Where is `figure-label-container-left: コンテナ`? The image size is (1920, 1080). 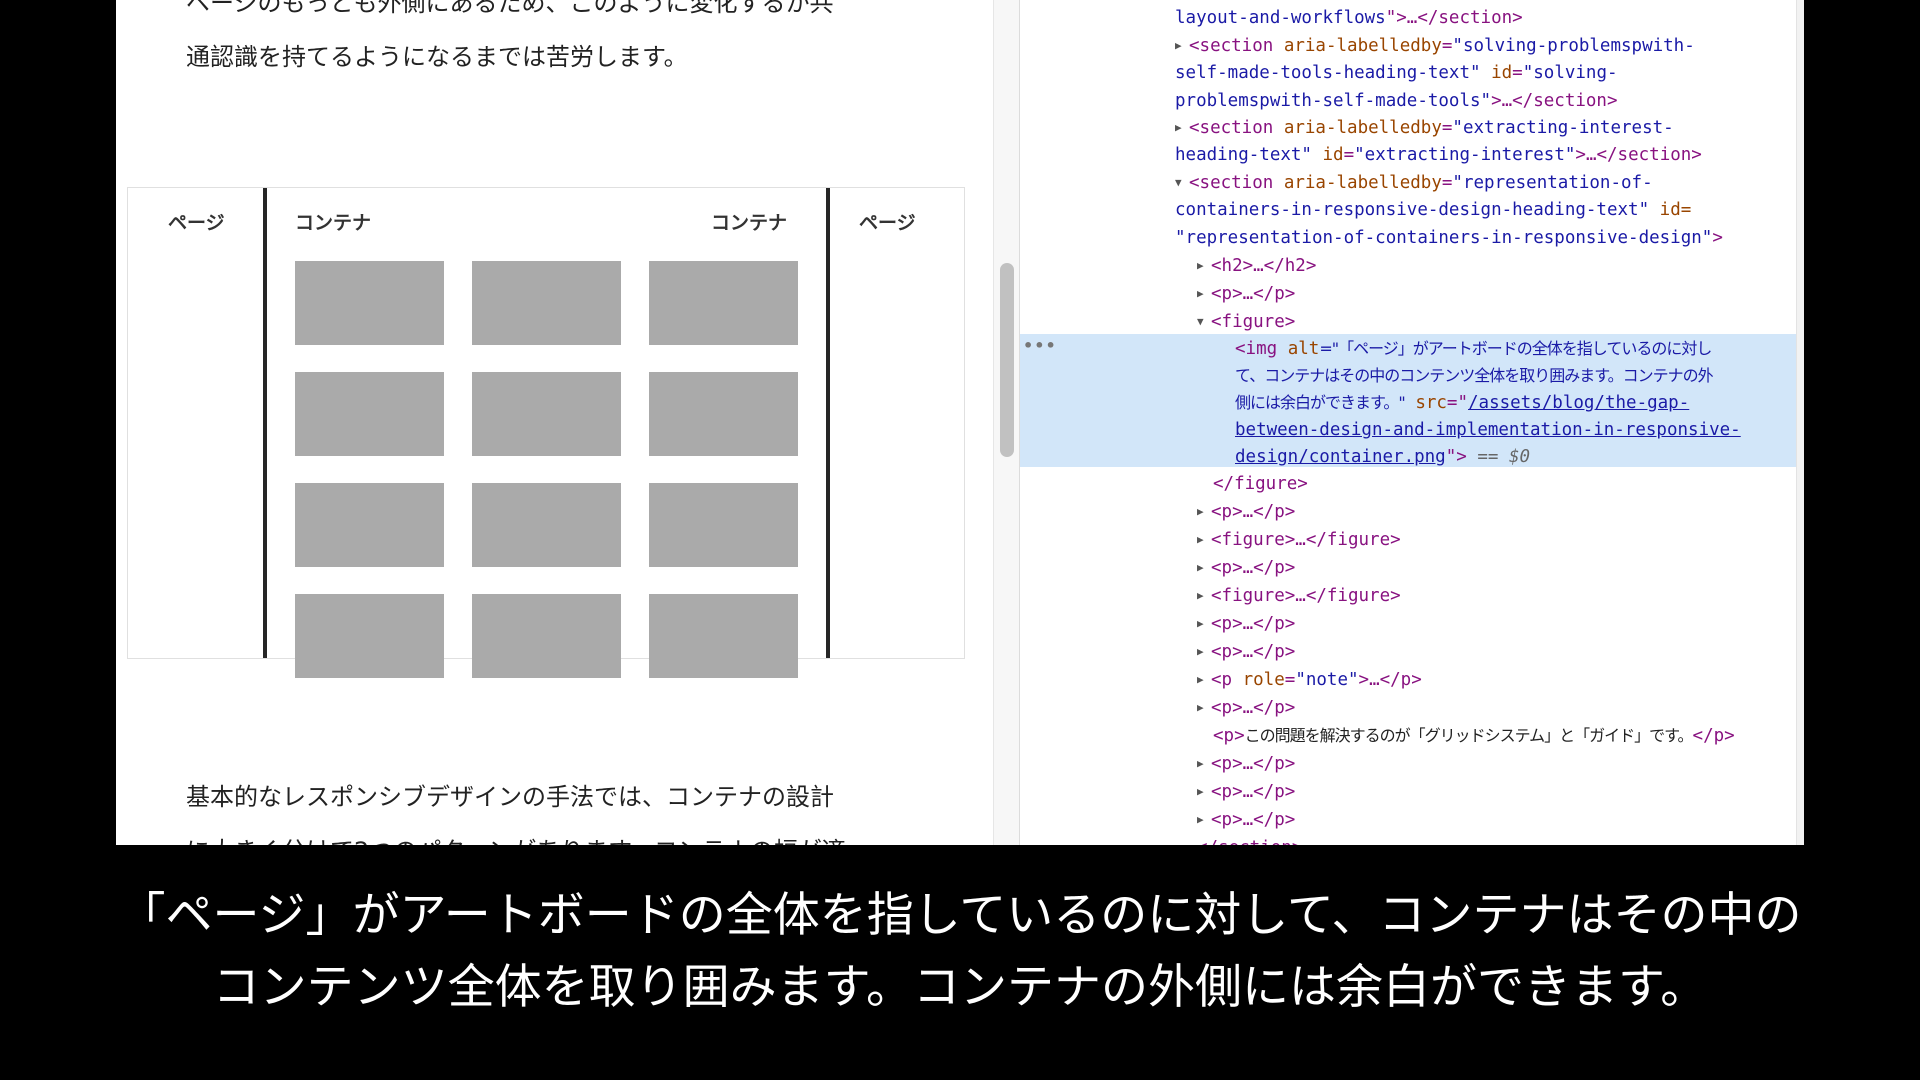 figure-label-container-left: コンテナ is located at coordinates (333, 223).